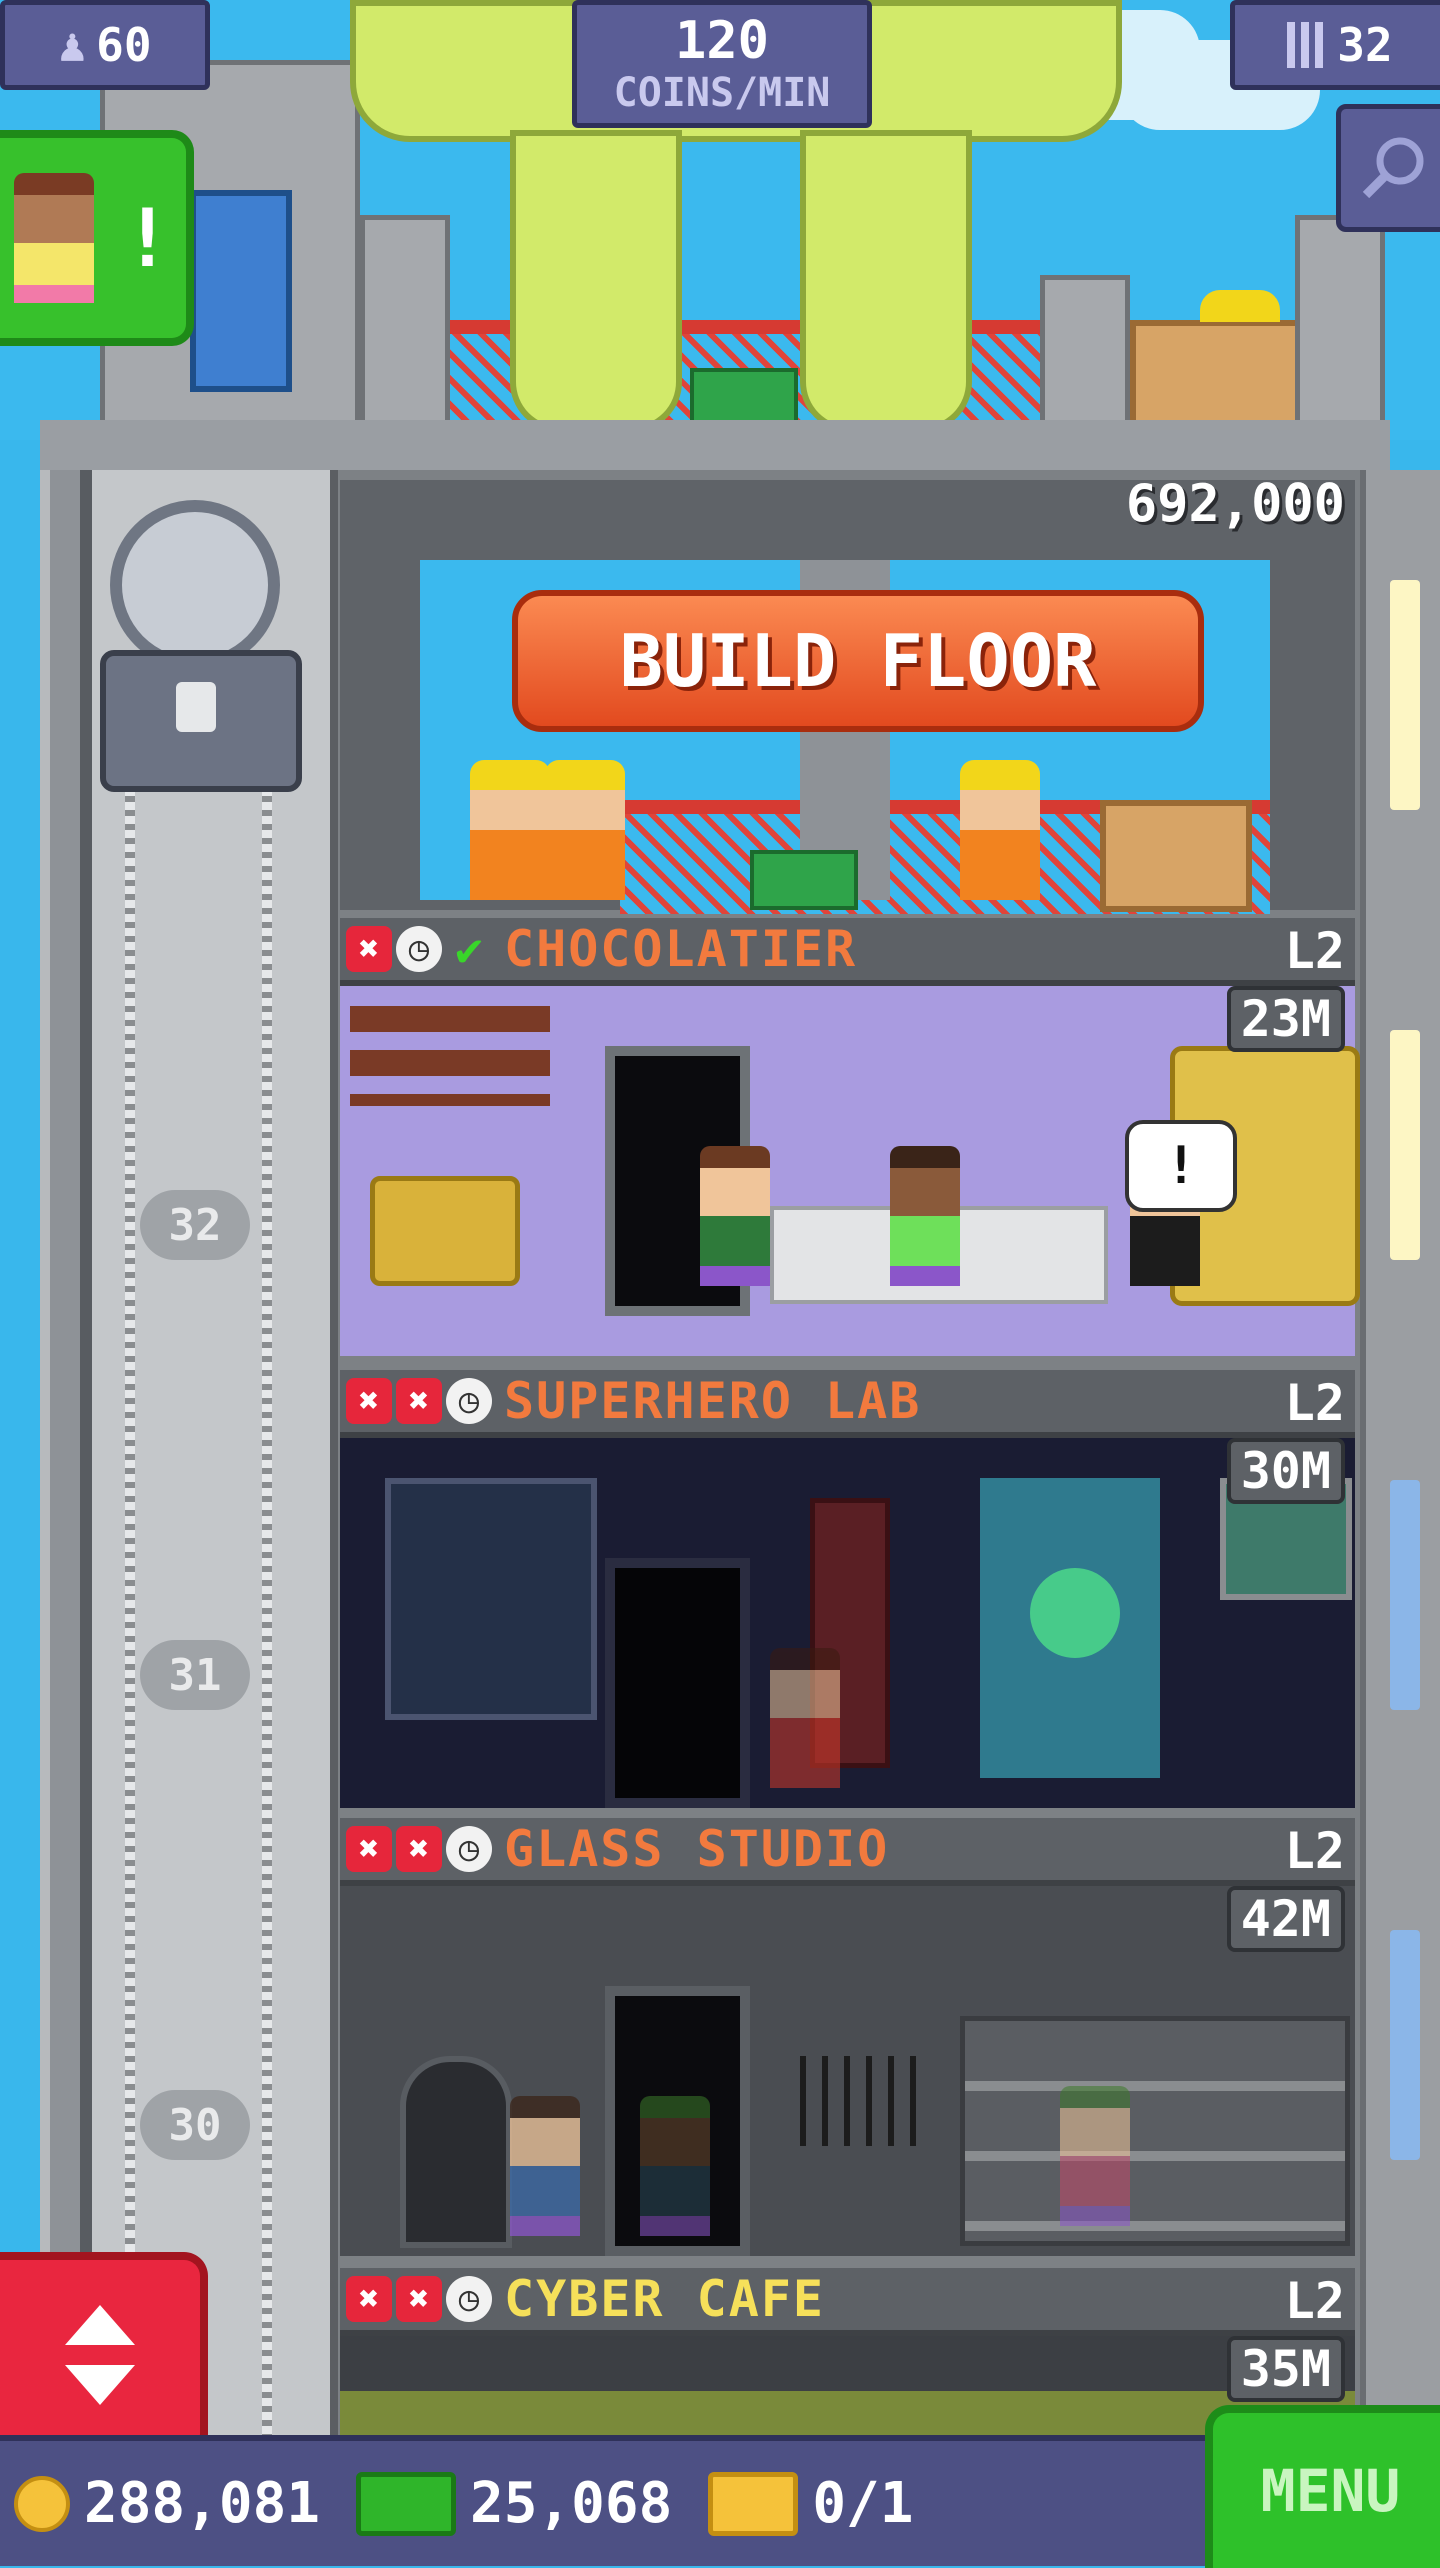 The height and width of the screenshot is (2568, 1440). What do you see at coordinates (722, 93) in the screenshot?
I see `coins-per-min-label: COINS/MIN` at bounding box center [722, 93].